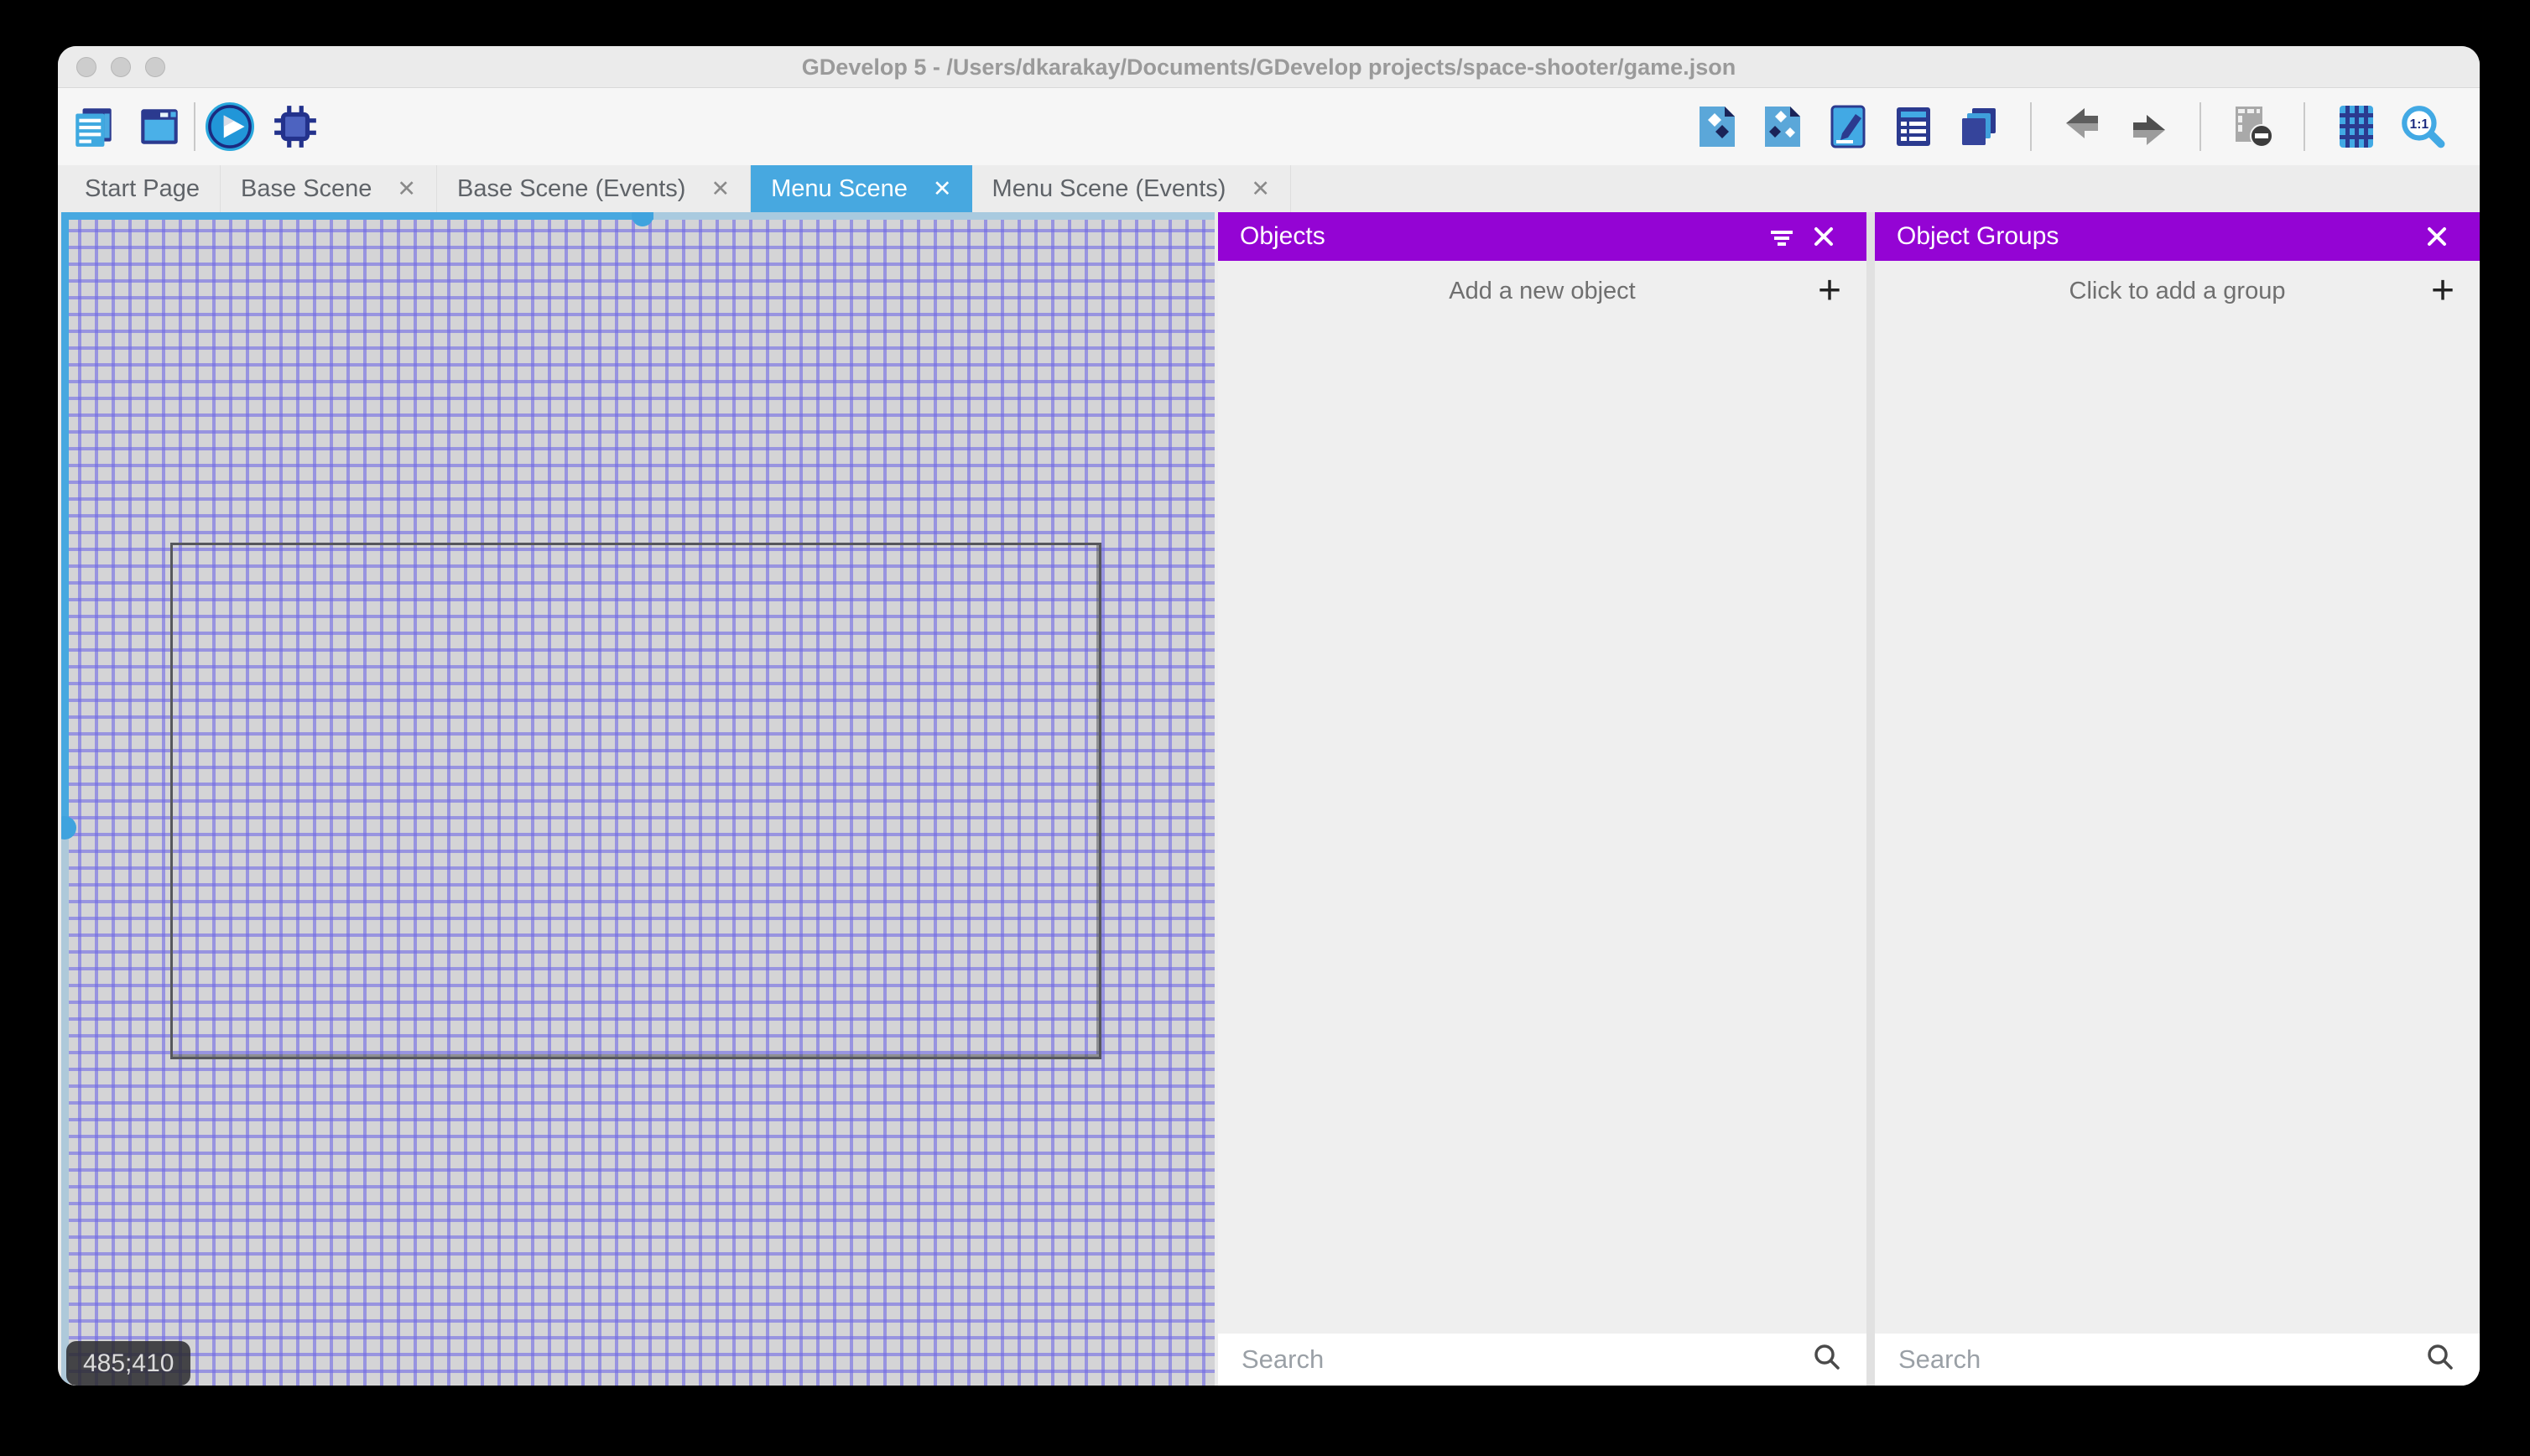 This screenshot has height=1456, width=2530. I want to click on tab-base-scene: Base Scene ✕, so click(329, 188).